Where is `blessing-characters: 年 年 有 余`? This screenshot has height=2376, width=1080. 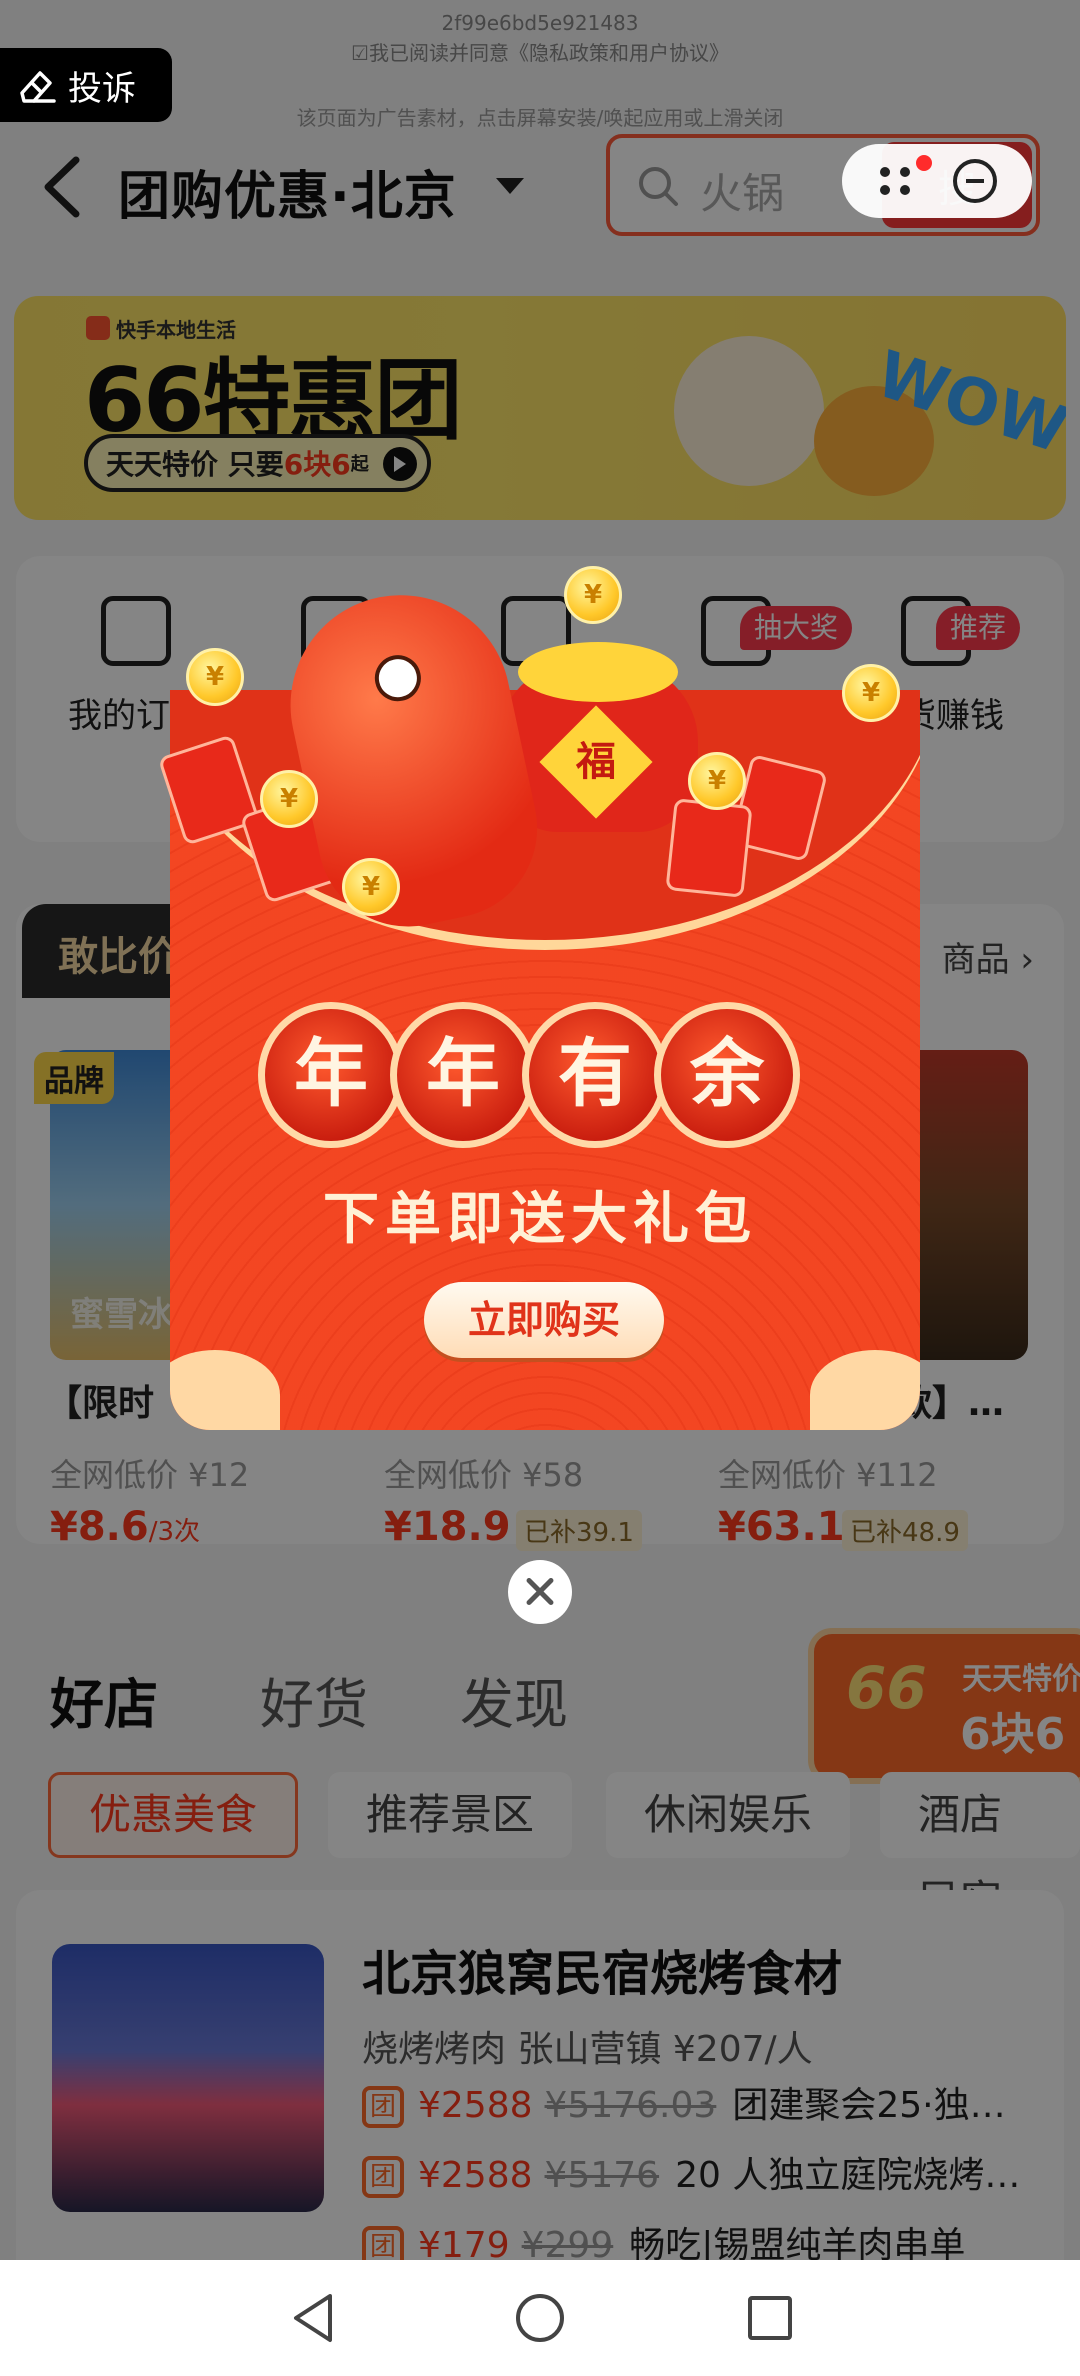 blessing-characters: 年 年 有 余 is located at coordinates (538, 1082).